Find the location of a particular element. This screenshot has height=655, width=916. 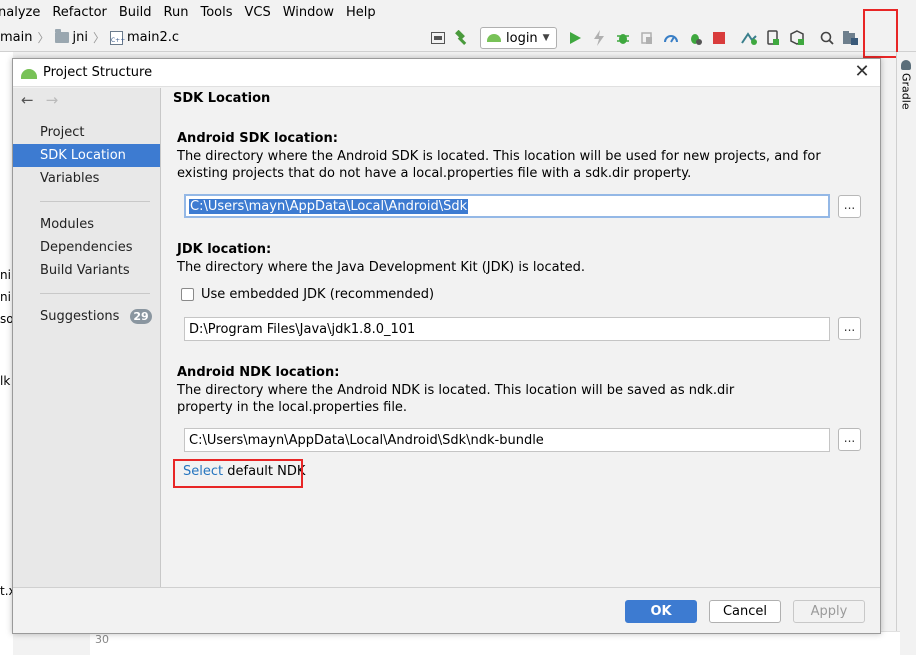

right-tool-strip is located at coordinates (906, 353).